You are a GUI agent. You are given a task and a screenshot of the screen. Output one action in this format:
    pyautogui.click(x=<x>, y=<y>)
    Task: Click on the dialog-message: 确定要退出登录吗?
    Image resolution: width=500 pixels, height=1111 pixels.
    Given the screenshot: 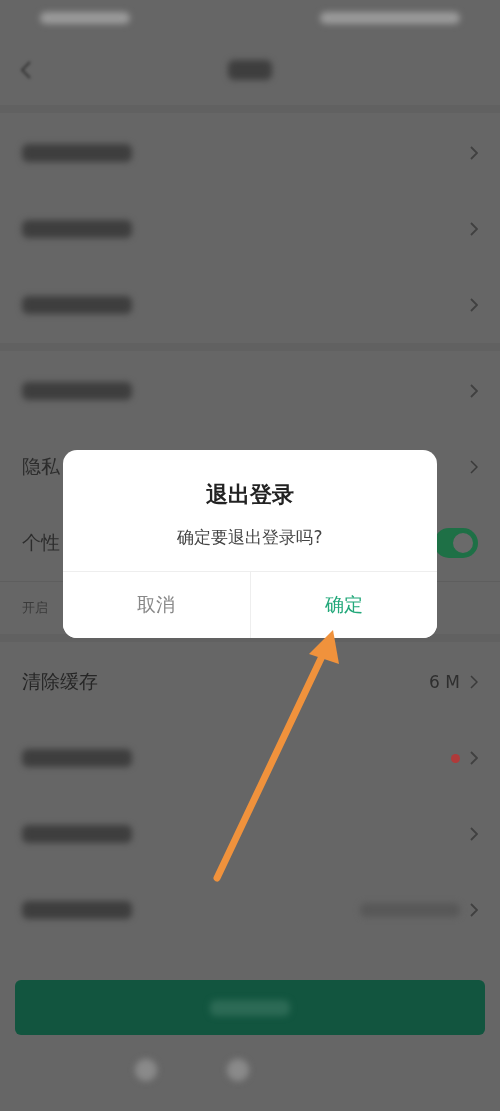 What is the action you would take?
    pyautogui.click(x=250, y=537)
    